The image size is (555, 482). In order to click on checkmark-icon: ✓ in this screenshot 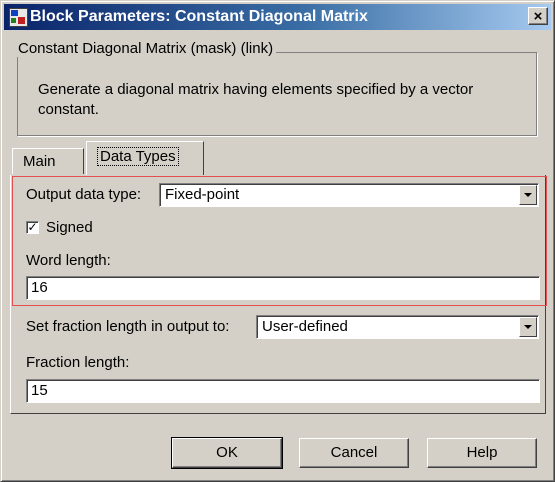, I will do `click(32, 227)`.